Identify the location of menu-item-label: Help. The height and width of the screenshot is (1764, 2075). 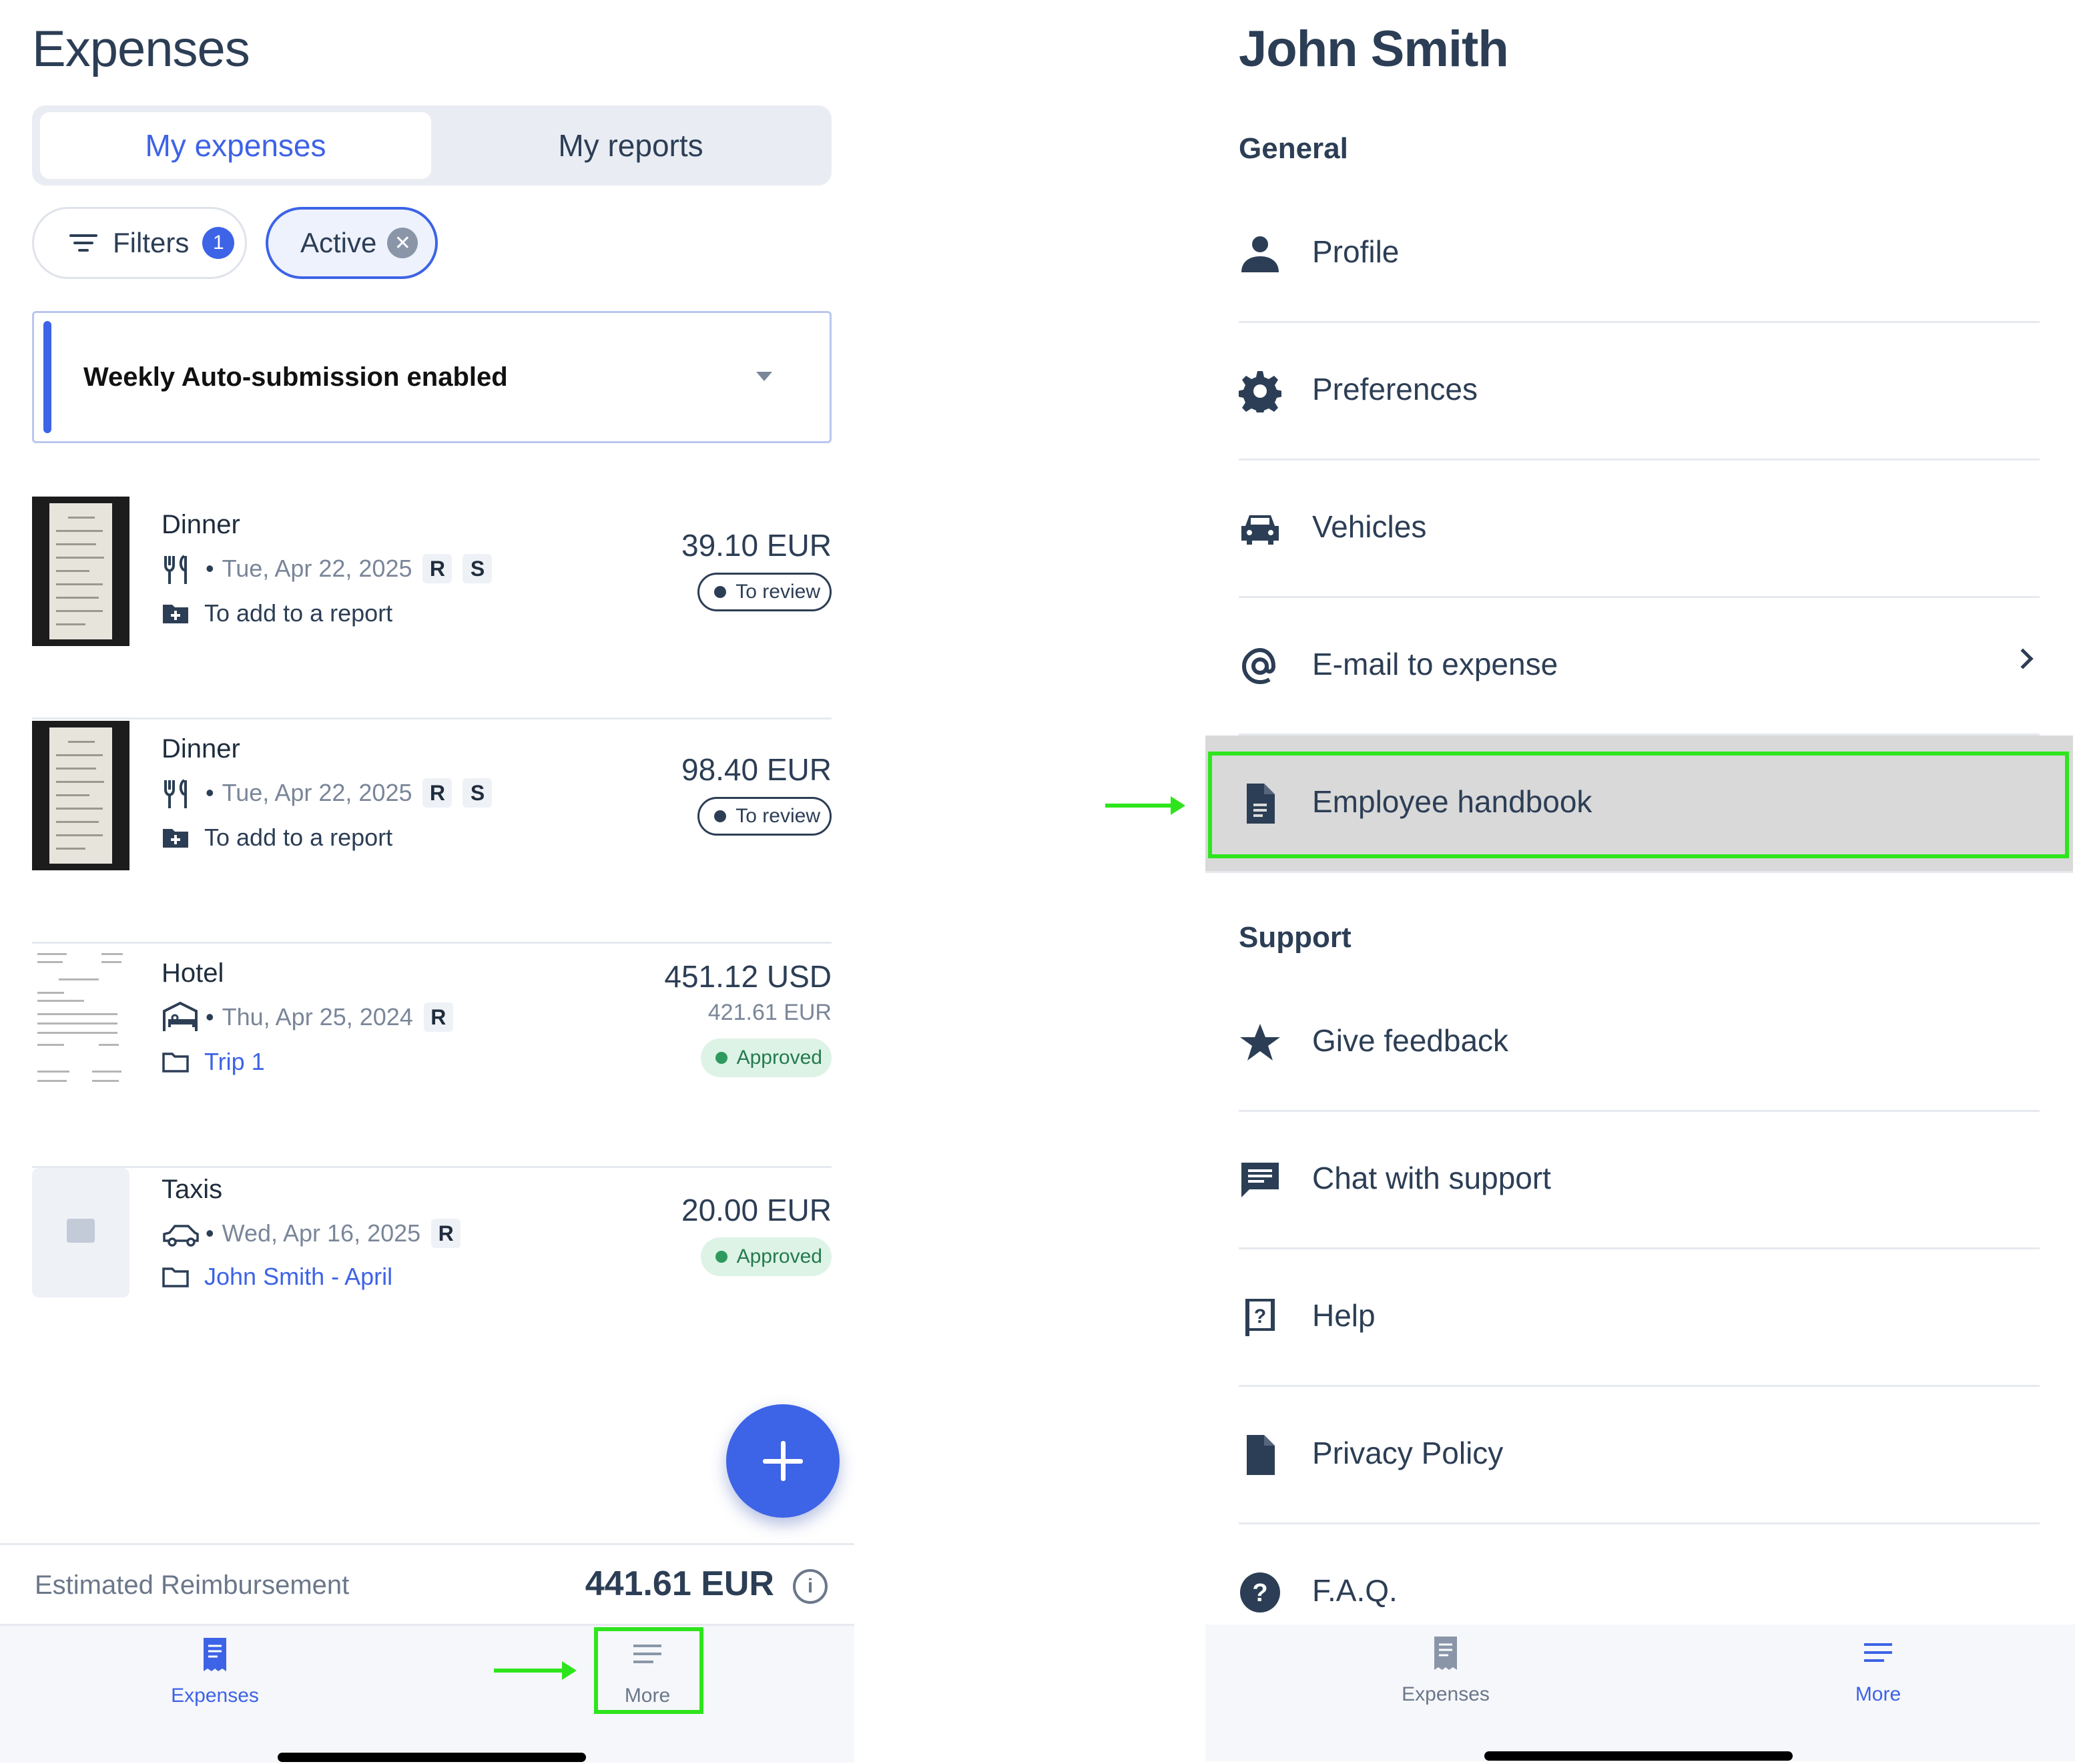
(1344, 1315).